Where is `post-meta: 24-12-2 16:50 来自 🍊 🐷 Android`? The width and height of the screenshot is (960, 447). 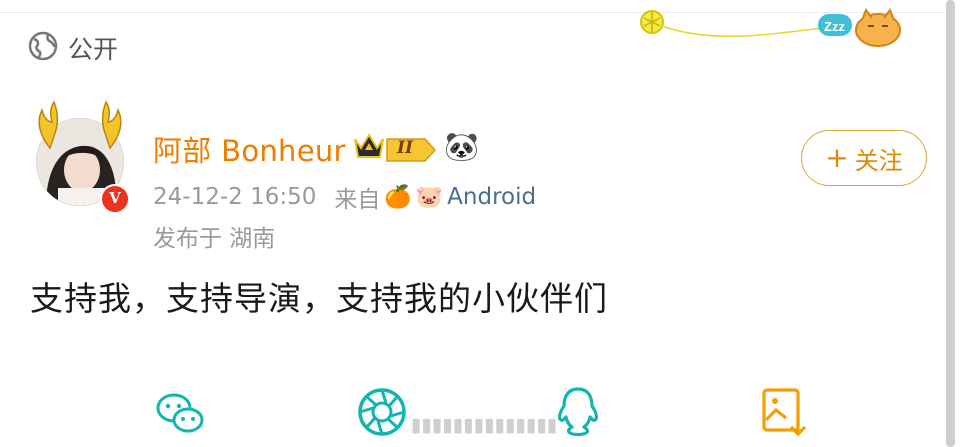 post-meta: 24-12-2 16:50 来自 🍊 🐷 Android is located at coordinates (344, 197).